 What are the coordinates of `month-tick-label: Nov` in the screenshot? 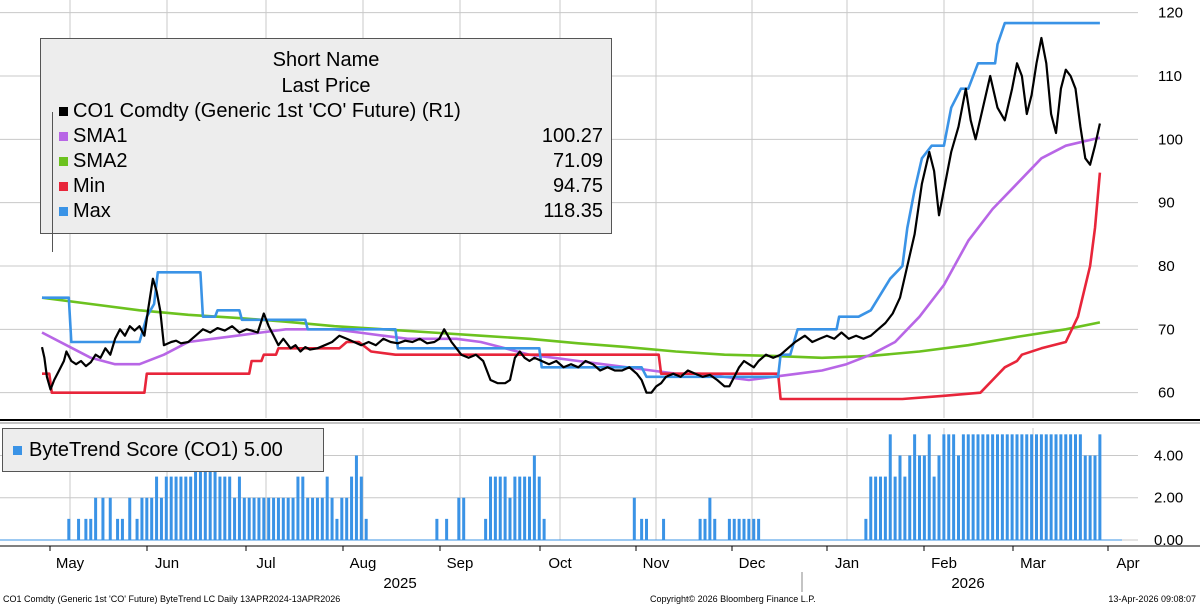 It's located at (656, 563).